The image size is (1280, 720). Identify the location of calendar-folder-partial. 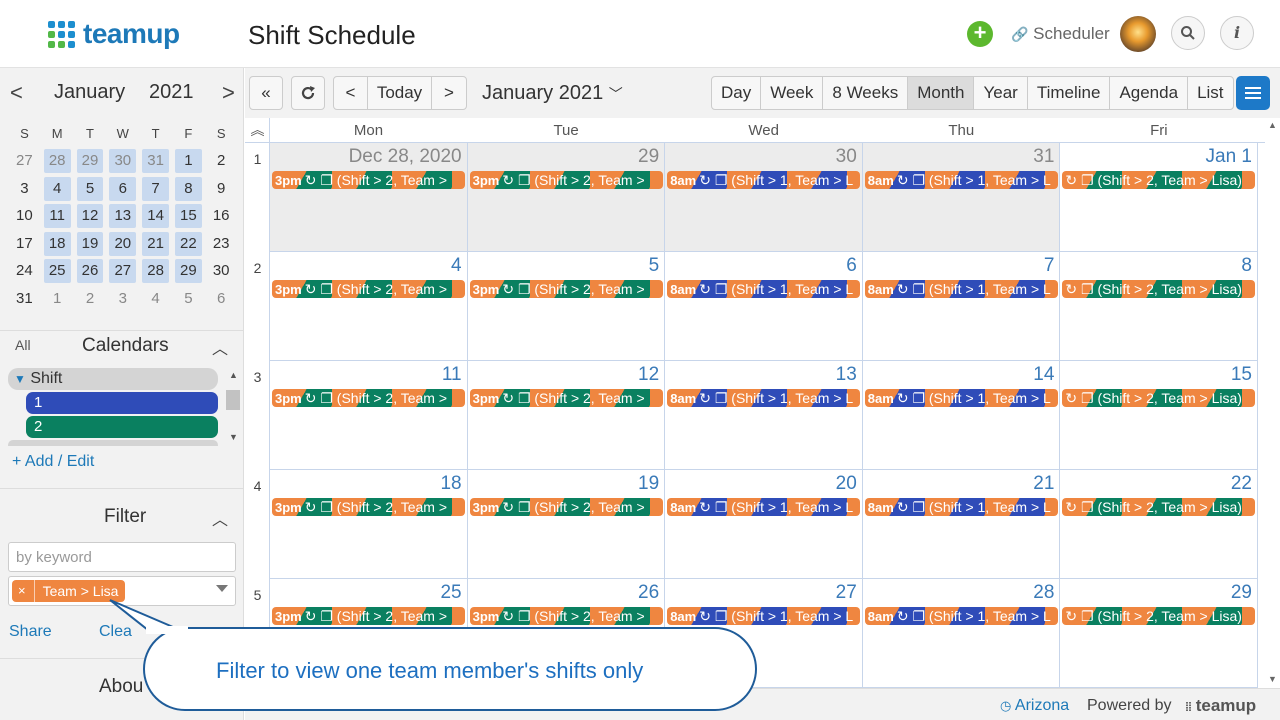
(113, 443).